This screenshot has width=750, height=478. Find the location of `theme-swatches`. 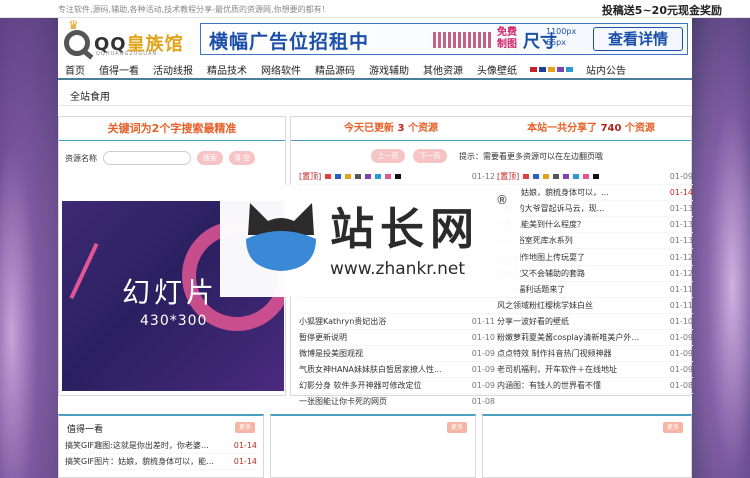

theme-swatches is located at coordinates (551, 69).